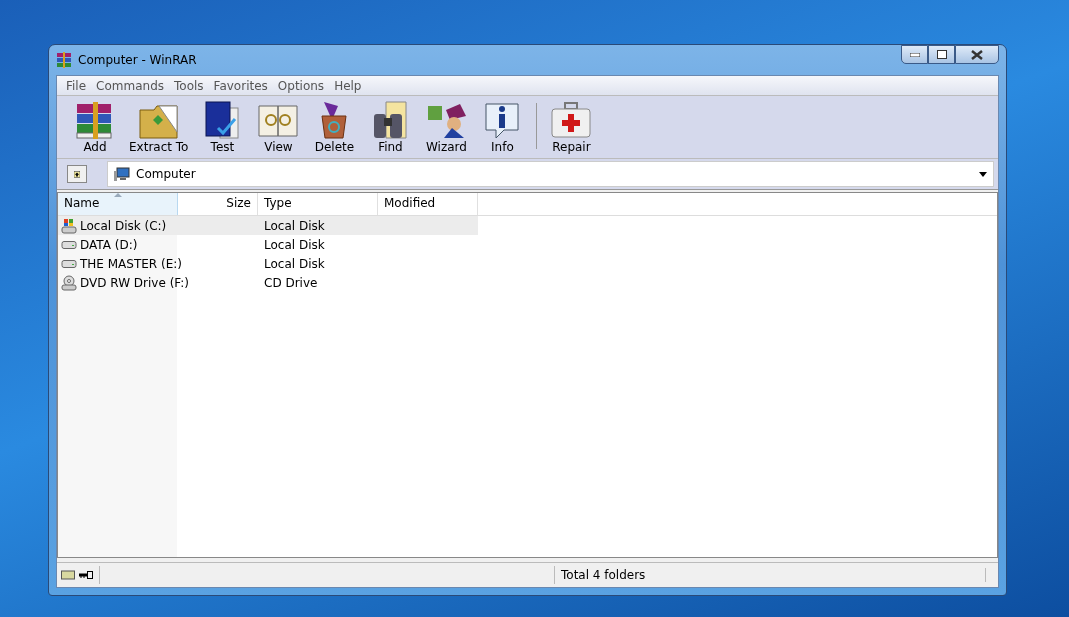 The height and width of the screenshot is (617, 1069). Describe the element at coordinates (550, 174) in the screenshot. I see `address-field: Computer` at that location.